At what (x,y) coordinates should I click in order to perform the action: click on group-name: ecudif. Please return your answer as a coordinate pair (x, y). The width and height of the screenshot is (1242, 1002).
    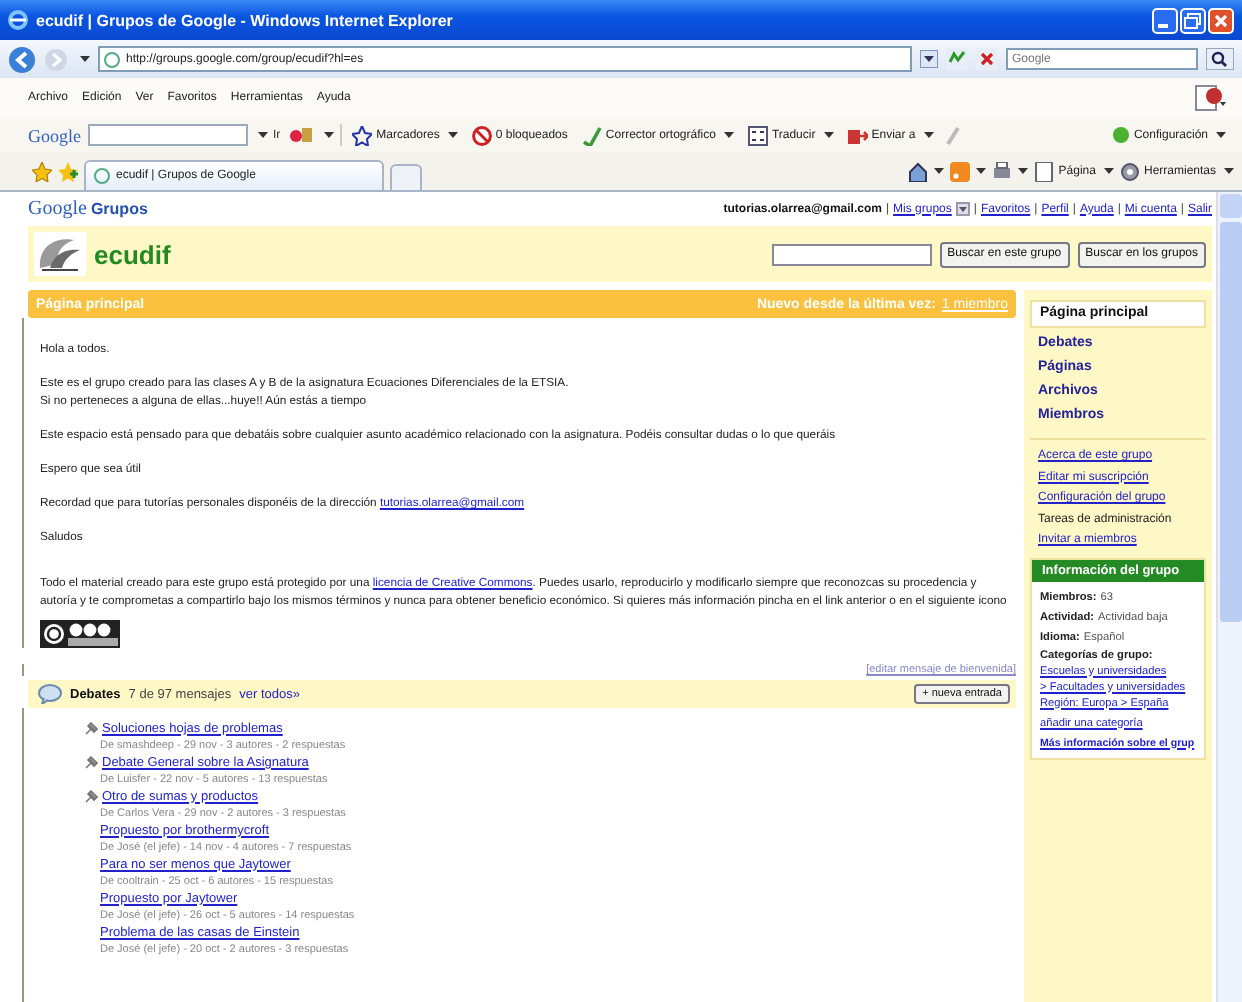
    Looking at the image, I should click on (132, 254).